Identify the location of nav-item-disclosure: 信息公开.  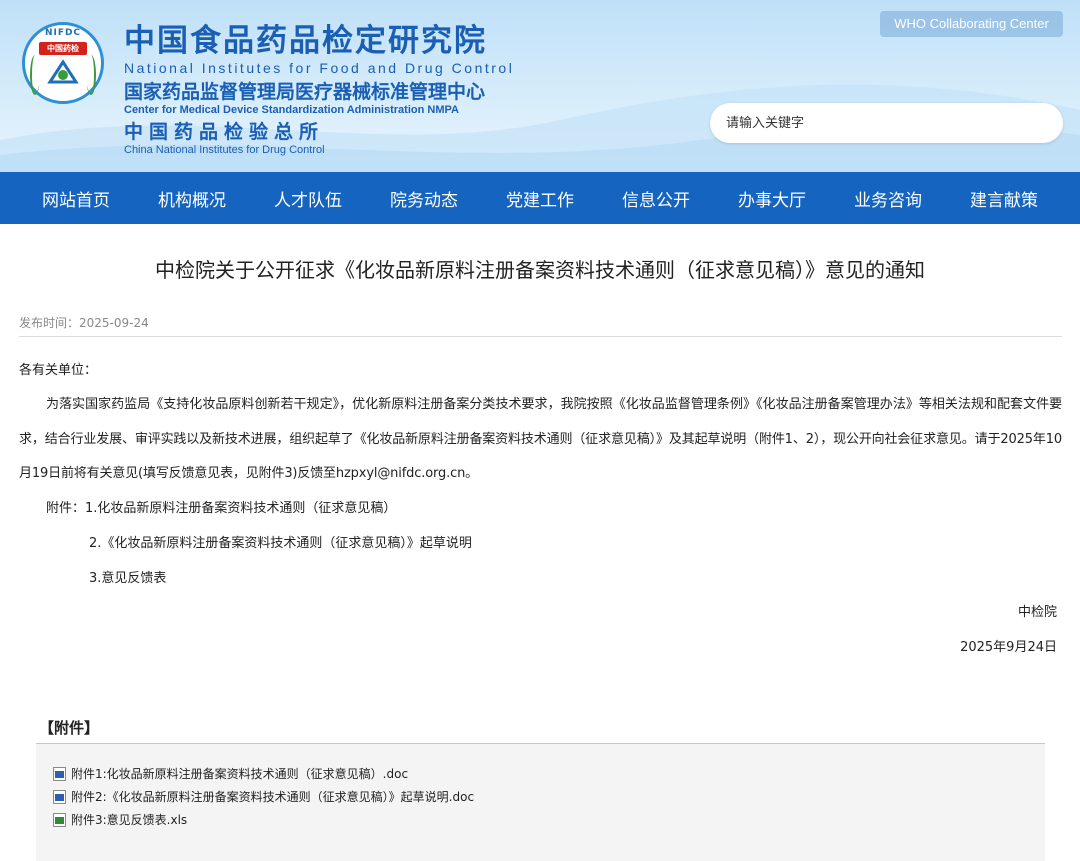
(656, 198).